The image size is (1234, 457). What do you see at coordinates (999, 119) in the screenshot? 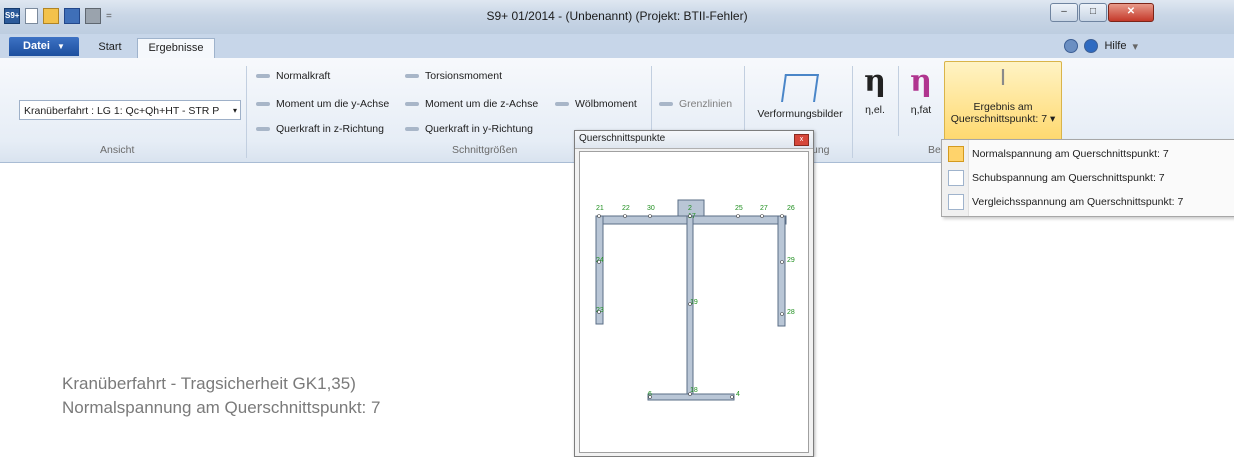
I see `ergebnis-label-text: Querschnittspunkt: 7` at bounding box center [999, 119].